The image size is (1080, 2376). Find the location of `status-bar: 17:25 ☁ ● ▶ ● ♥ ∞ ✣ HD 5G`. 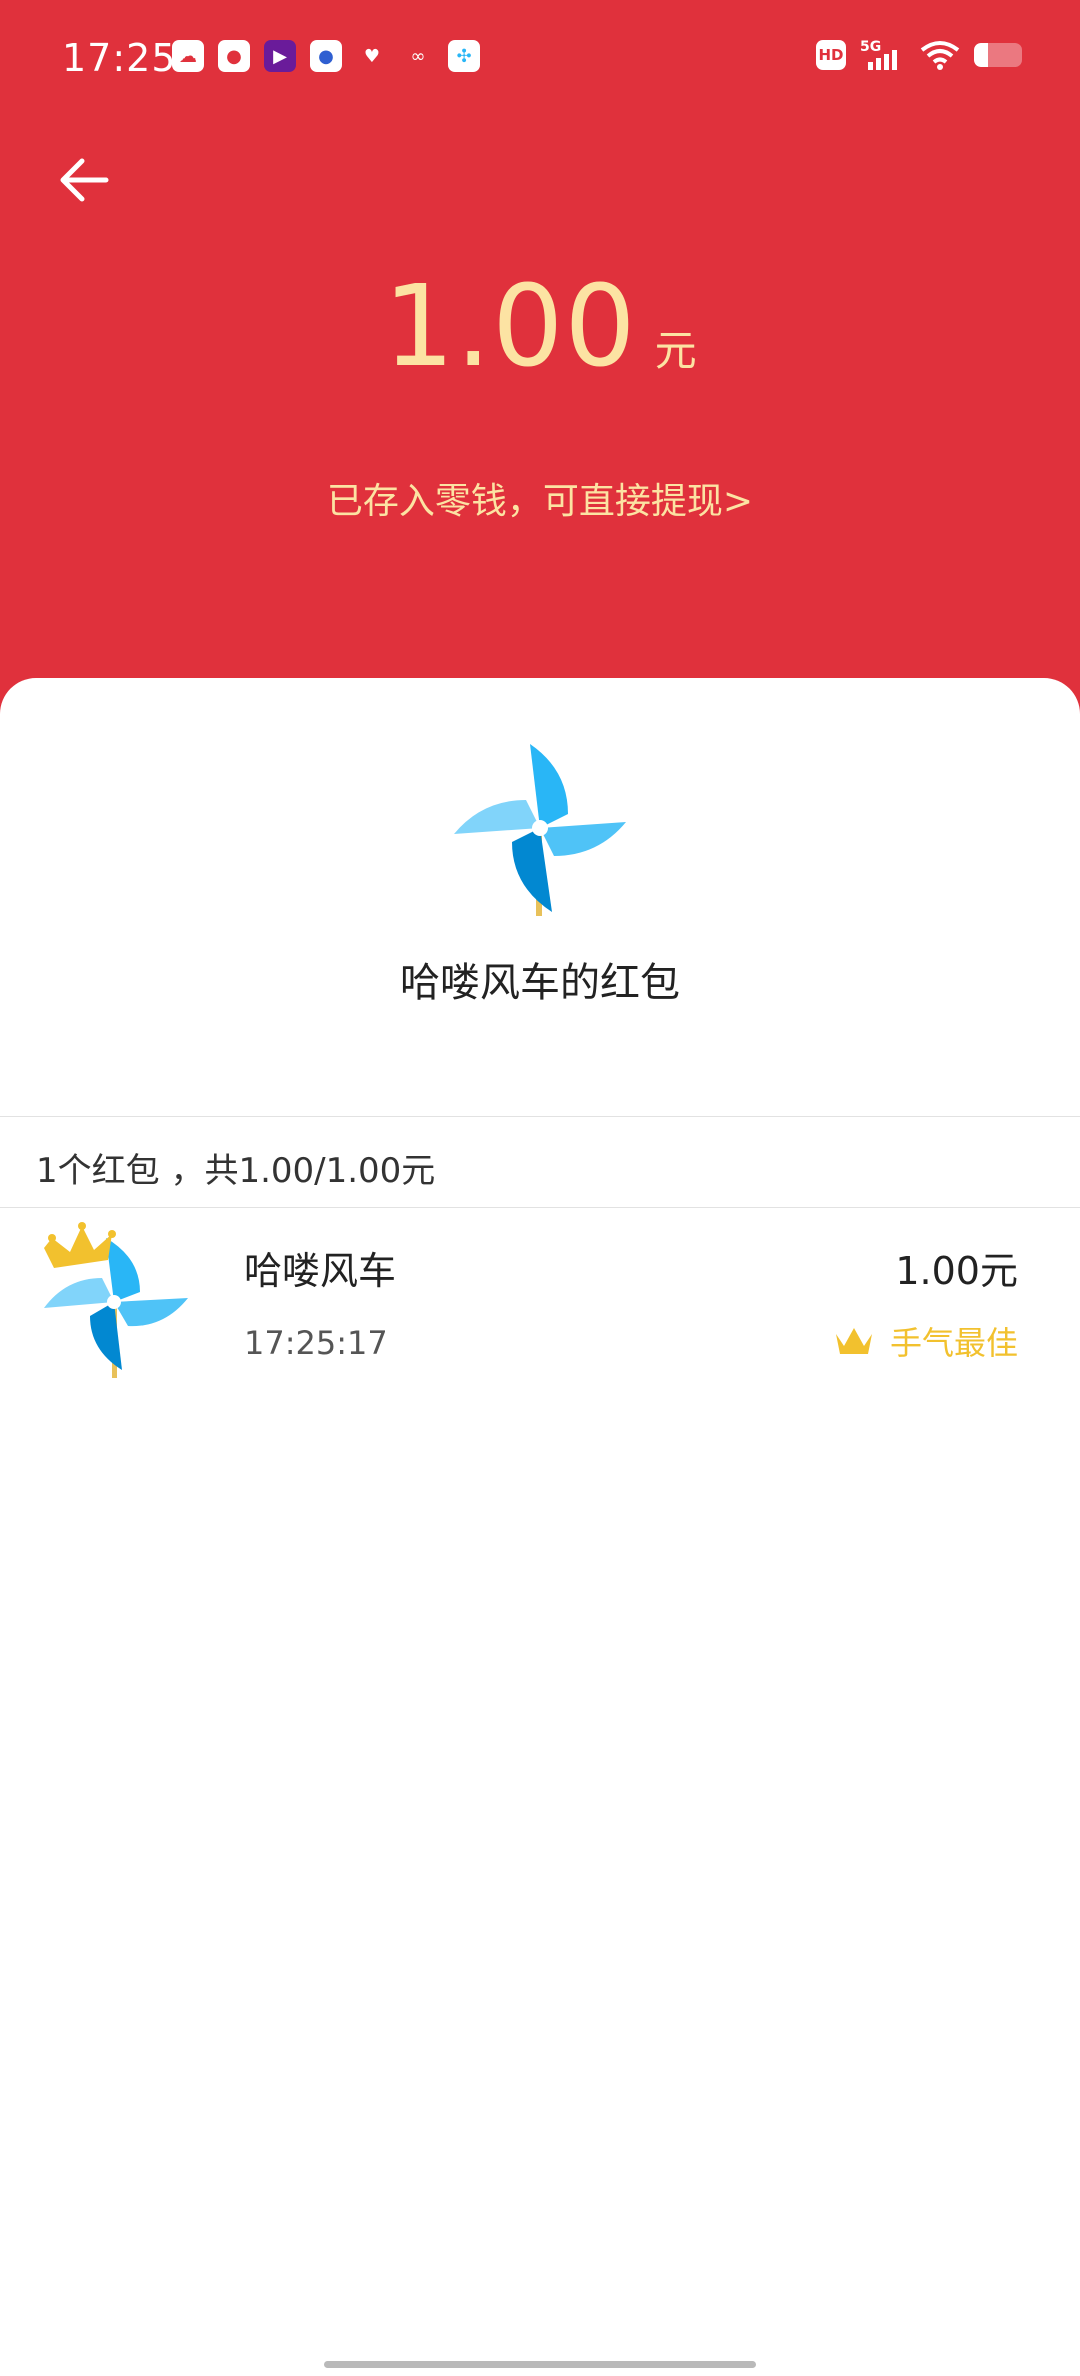

status-bar: 17:25 ☁ ● ▶ ● ♥ ∞ ✣ HD 5G is located at coordinates (540, 60).